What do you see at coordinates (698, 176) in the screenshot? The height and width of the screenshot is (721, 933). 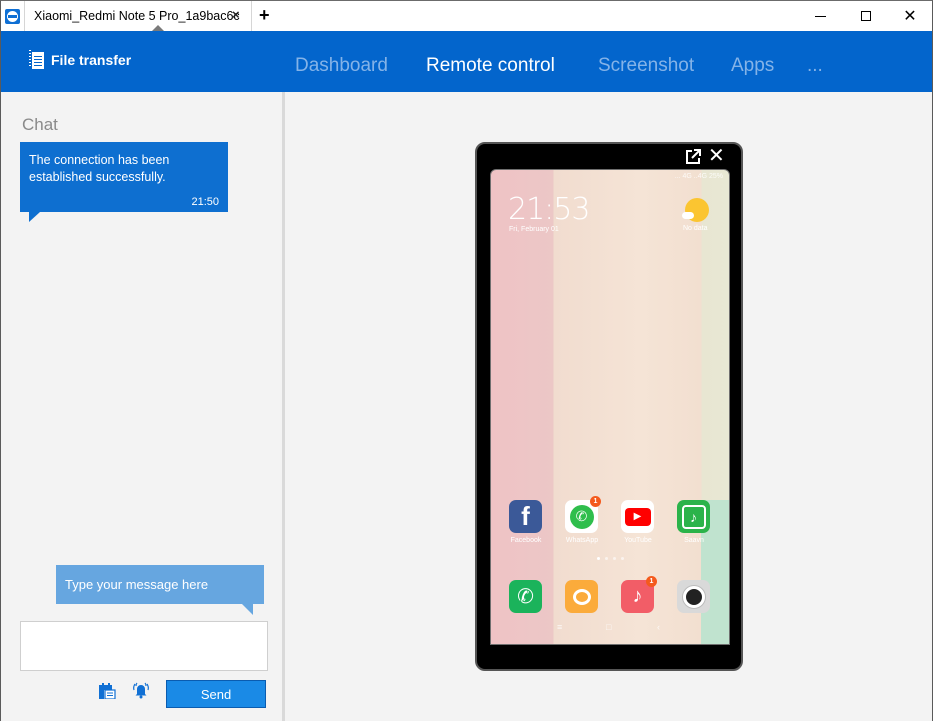 I see `status-bar: ... 4G ..4G 25%` at bounding box center [698, 176].